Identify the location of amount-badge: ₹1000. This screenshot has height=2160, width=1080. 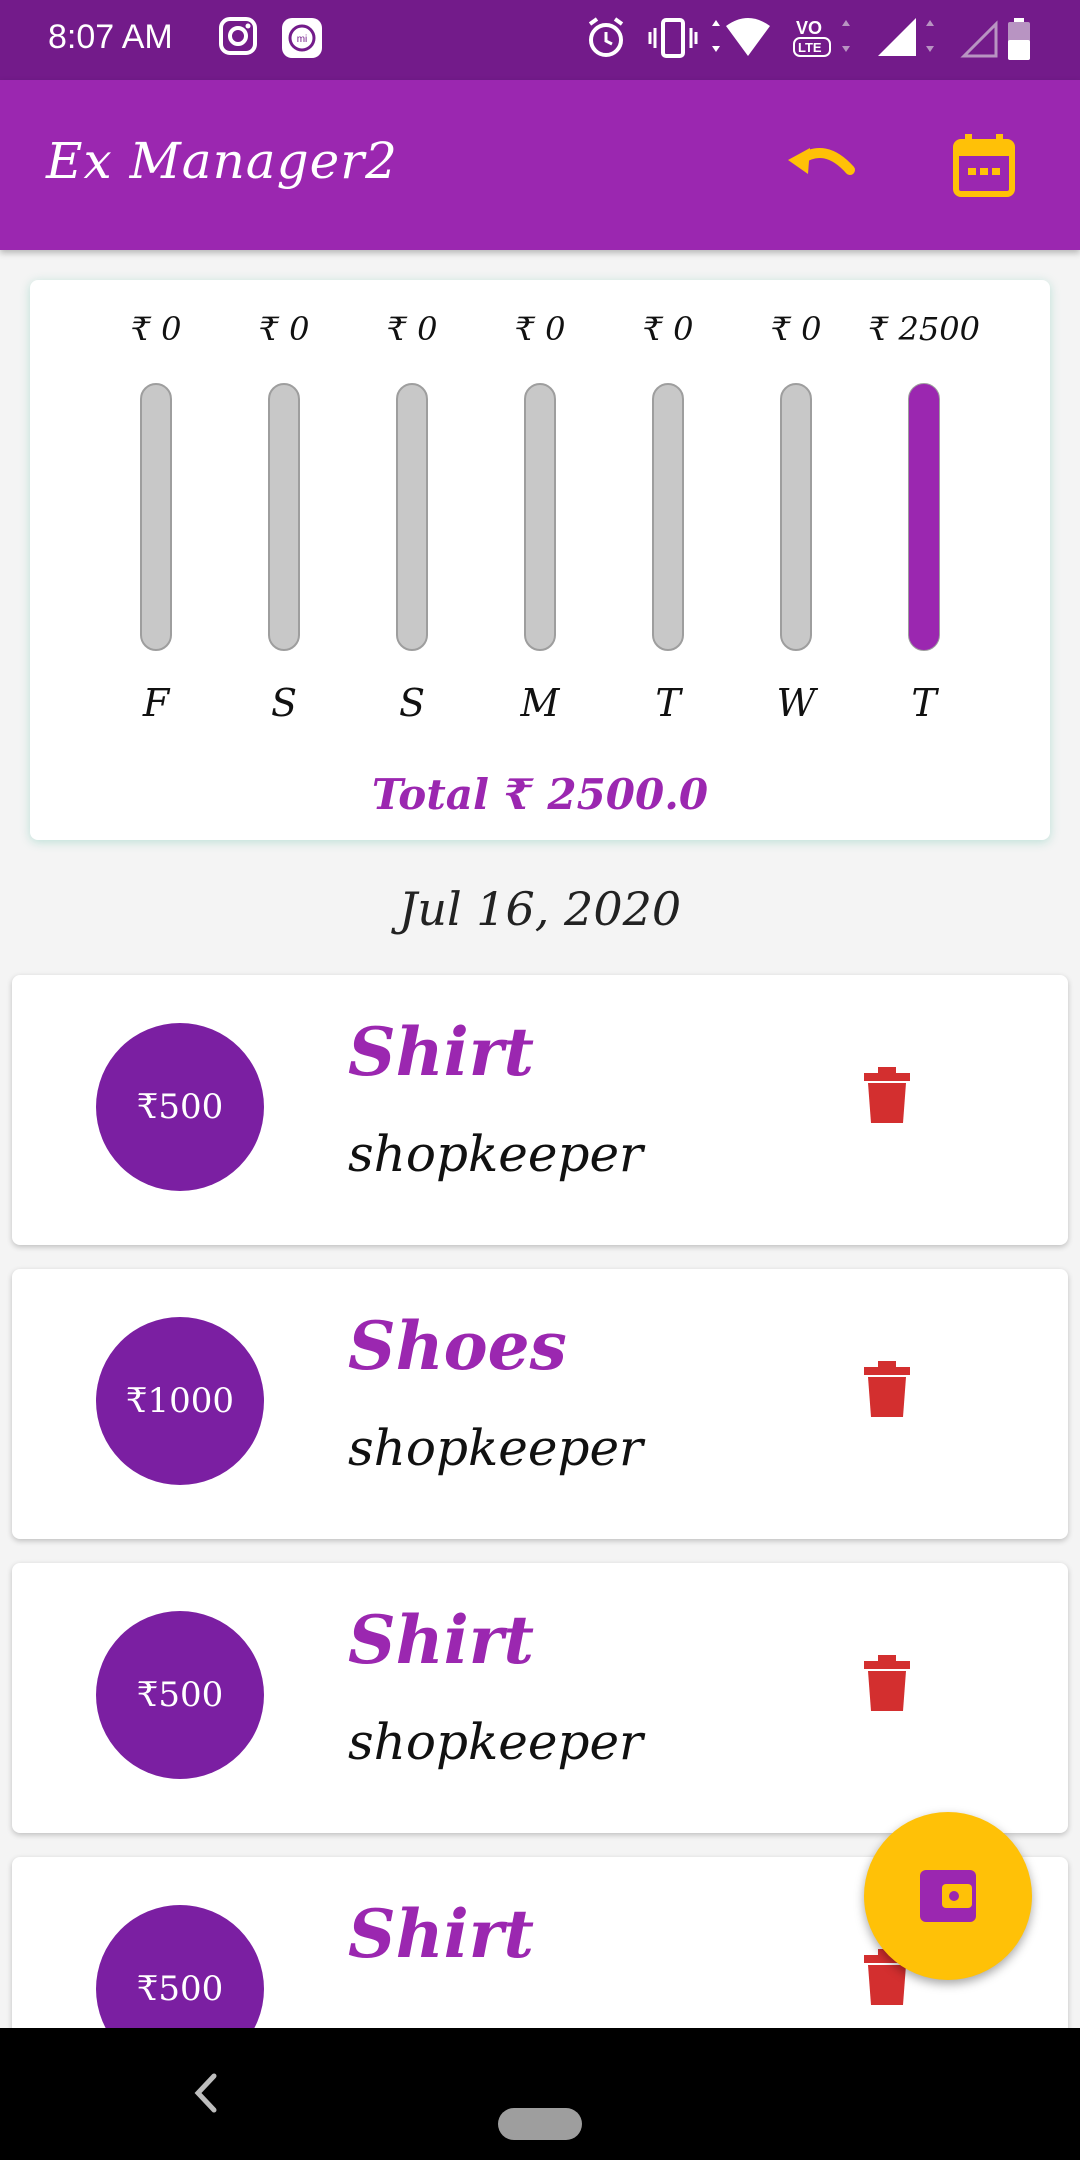
(180, 1401).